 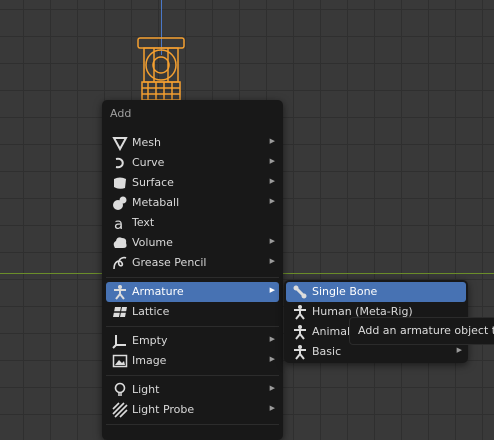 What do you see at coordinates (120, 183) in the screenshot?
I see `surface-icon` at bounding box center [120, 183].